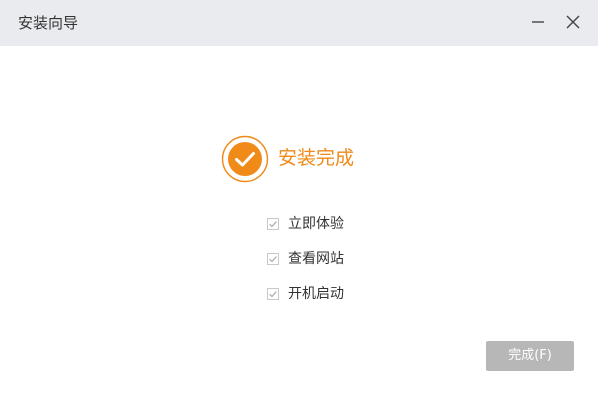 This screenshot has width=598, height=397. I want to click on option-label: 查看网站, so click(316, 259).